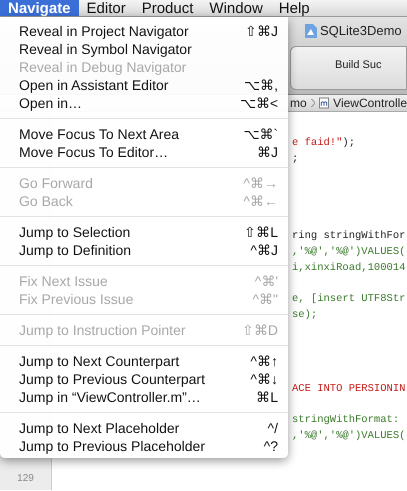  What do you see at coordinates (349, 299) in the screenshot?
I see `code-line: e, [insert UTF8Str` at bounding box center [349, 299].